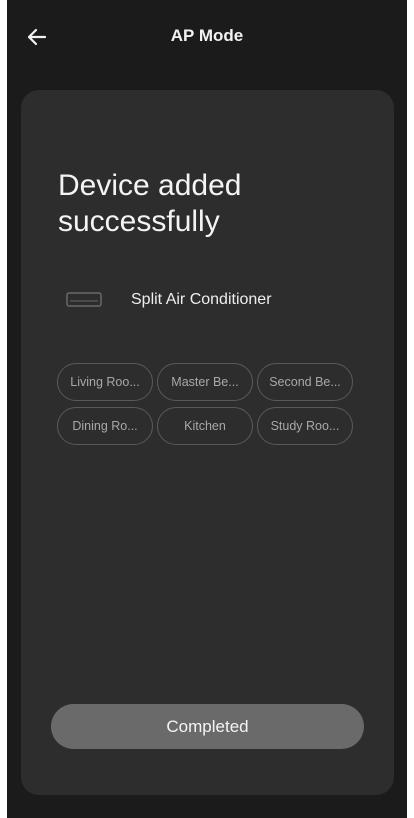  I want to click on completed-button: Completed, so click(207, 726).